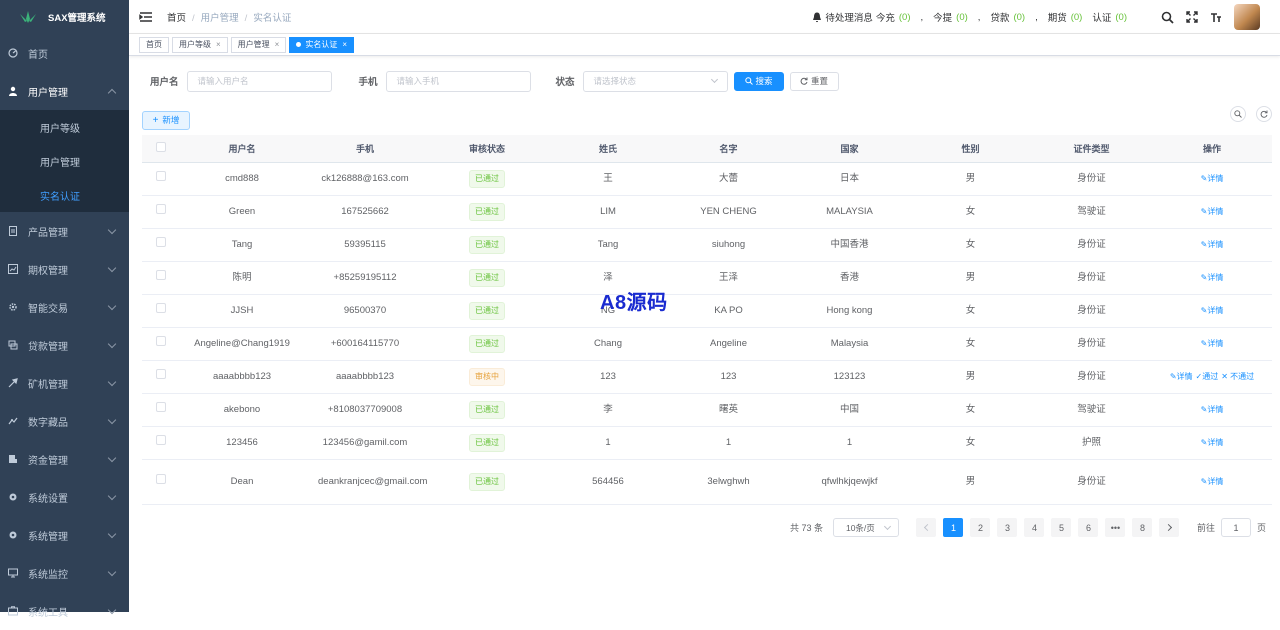 The height and width of the screenshot is (630, 1280). Describe the element at coordinates (849, 148) in the screenshot. I see `column-header: 国家` at that location.